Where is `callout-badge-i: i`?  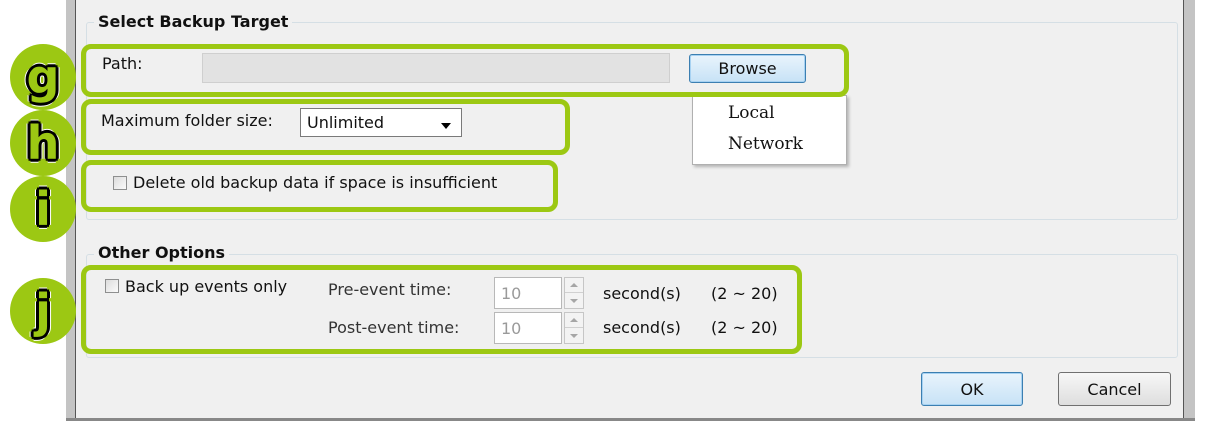
callout-badge-i: i is located at coordinates (43, 209).